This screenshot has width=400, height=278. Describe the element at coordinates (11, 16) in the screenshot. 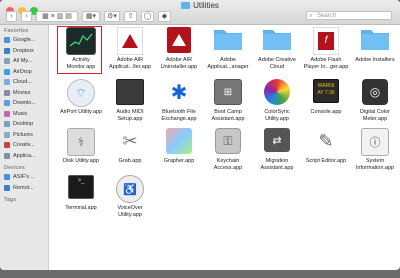

I see `back-button: ‹` at that location.